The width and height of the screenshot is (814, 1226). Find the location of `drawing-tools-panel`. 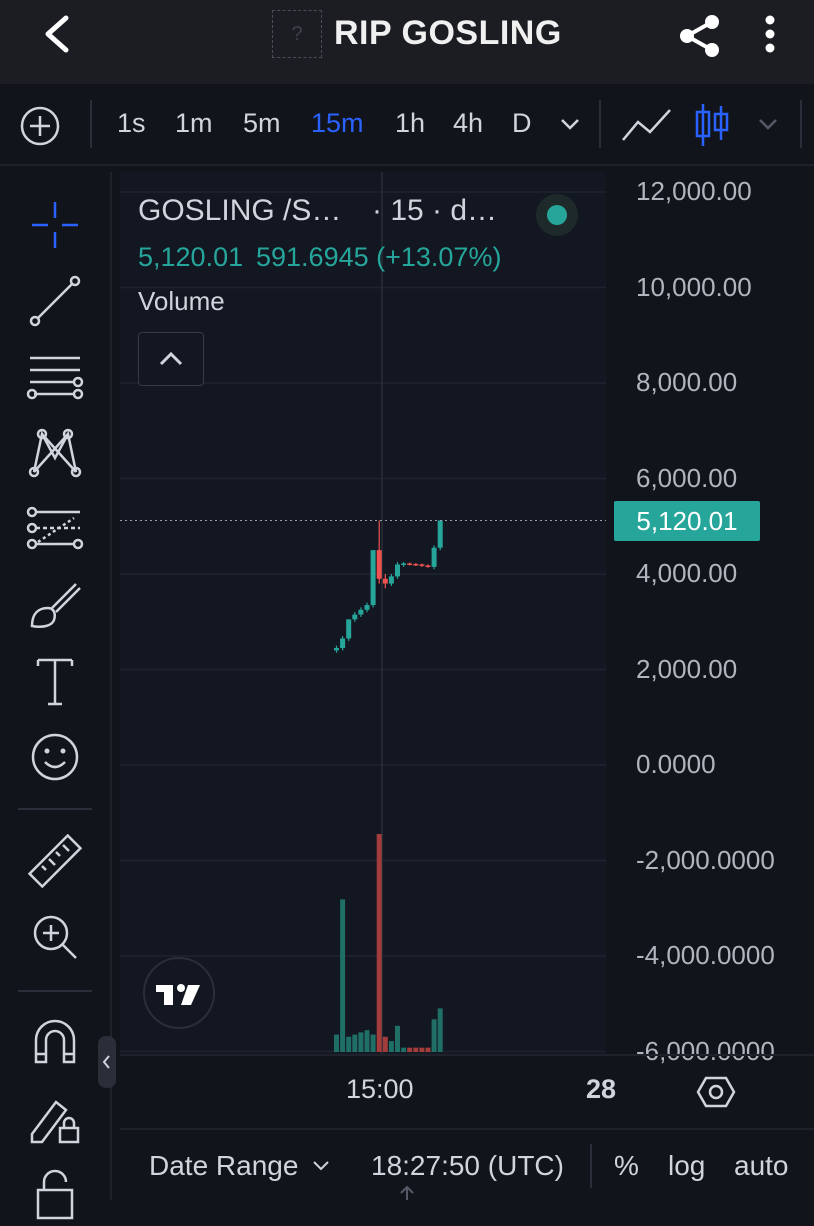

drawing-tools-panel is located at coordinates (56, 696).